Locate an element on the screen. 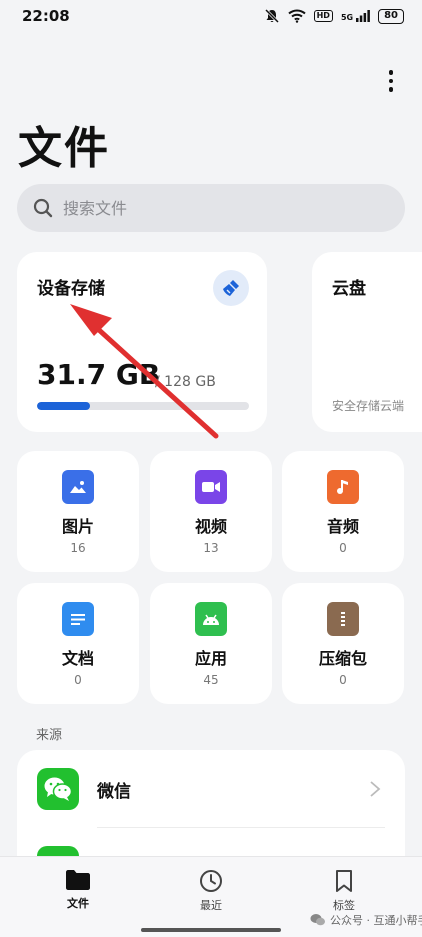  category-label: 音频 is located at coordinates (342, 526).